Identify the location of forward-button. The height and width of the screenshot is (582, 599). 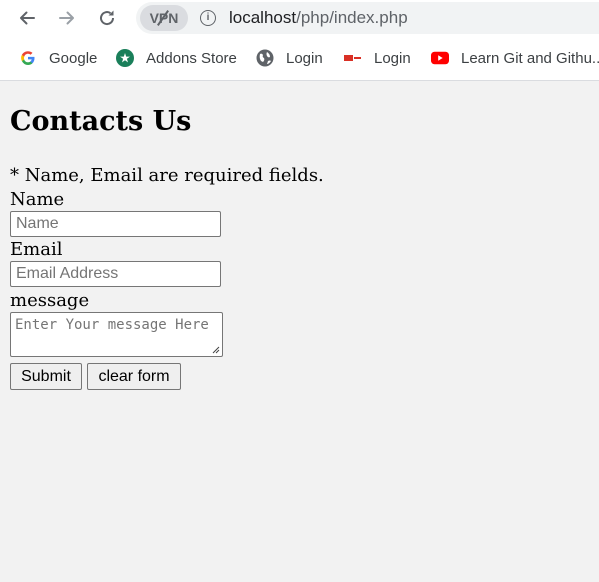
(67, 18).